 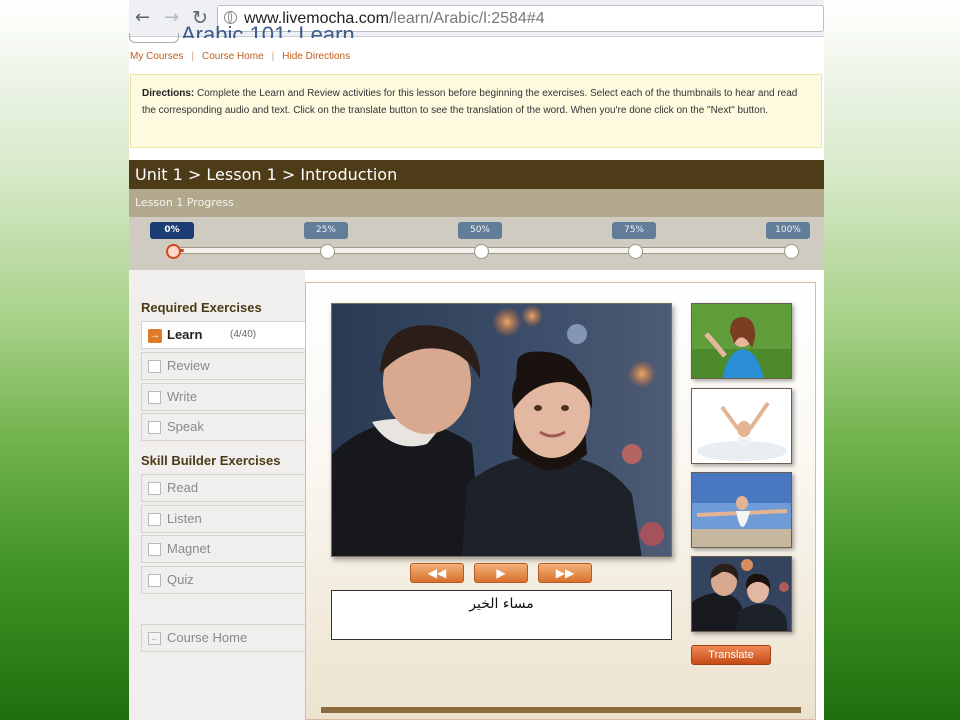 What do you see at coordinates (223, 335) in the screenshot?
I see `sidebar-item-learn: → Learn (4/40)` at bounding box center [223, 335].